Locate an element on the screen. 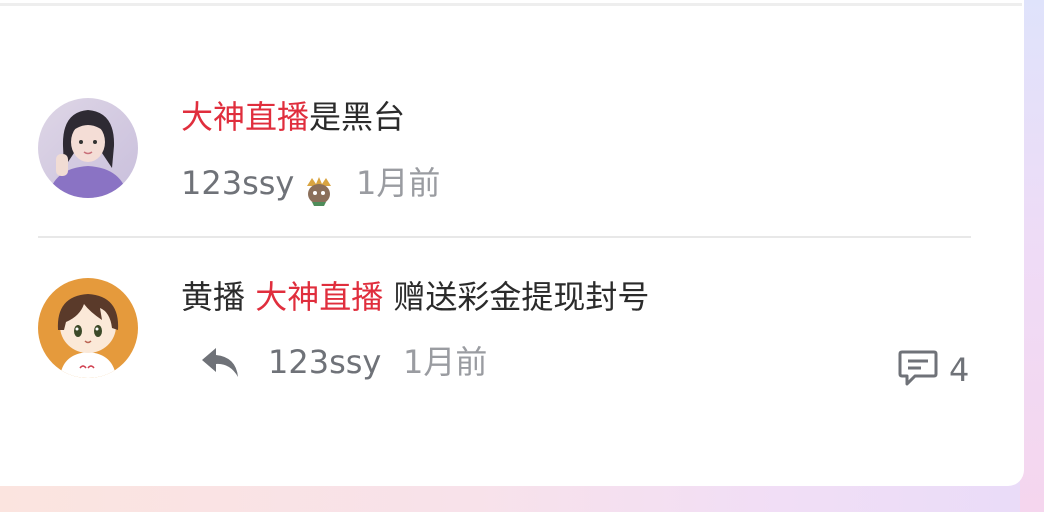 The height and width of the screenshot is (512, 1044). comment-text: 黄播 大神直播 赠送彩金提现封号 is located at coordinates (415, 297).